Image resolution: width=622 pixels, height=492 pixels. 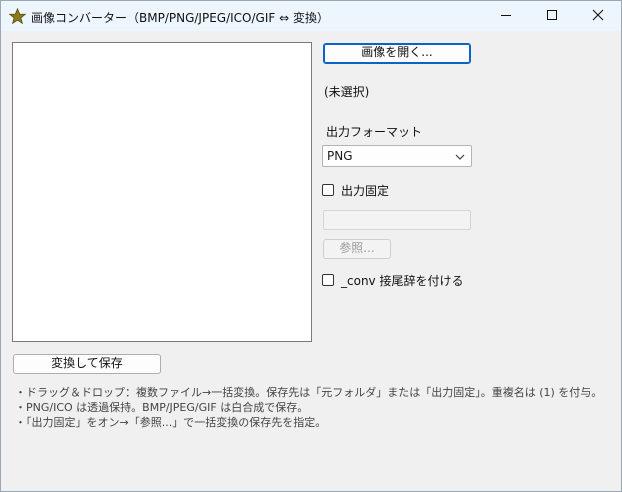 What do you see at coordinates (17, 16) in the screenshot?
I see `star-icon` at bounding box center [17, 16].